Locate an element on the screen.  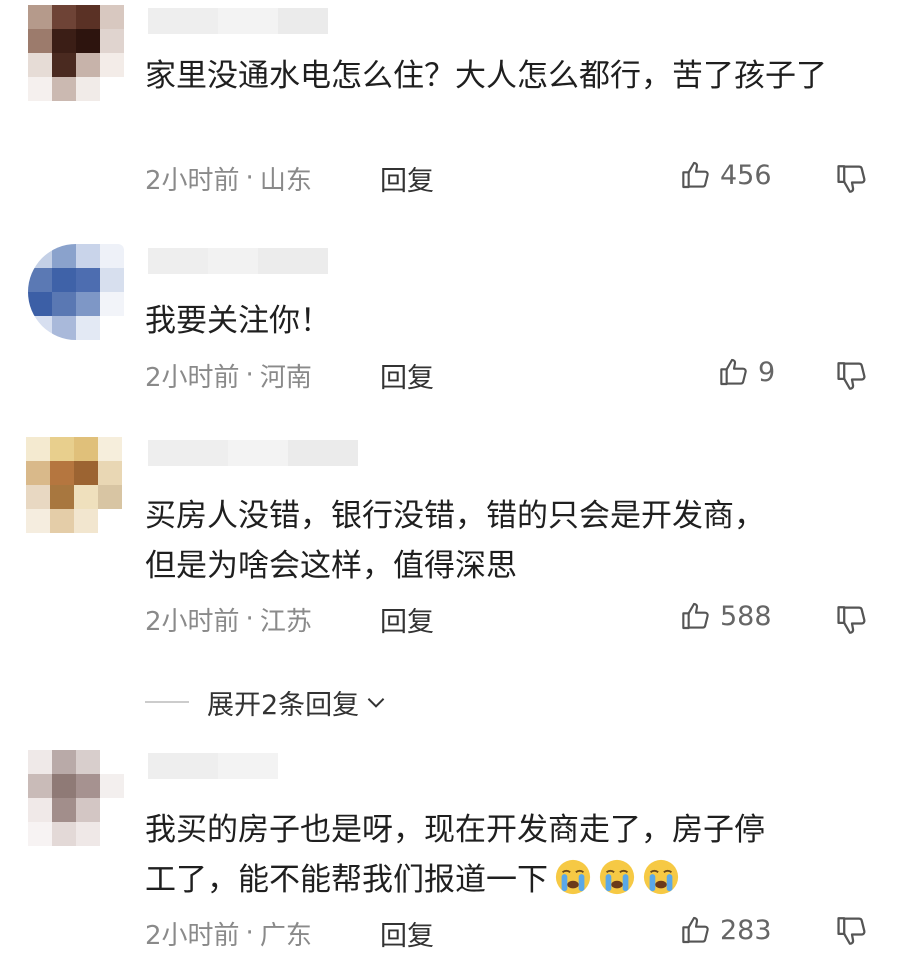
like-count: 283 is located at coordinates (746, 930).